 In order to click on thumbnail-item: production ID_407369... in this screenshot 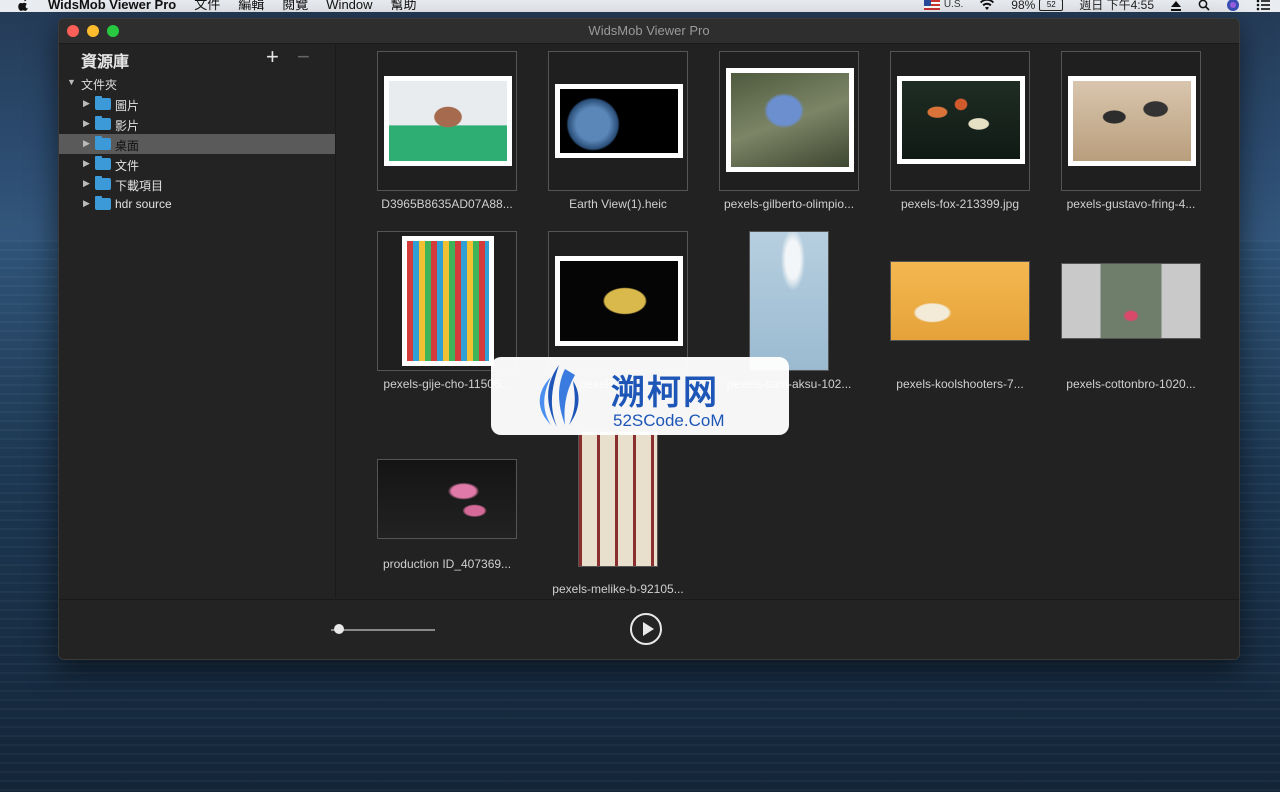, I will do `click(447, 500)`.